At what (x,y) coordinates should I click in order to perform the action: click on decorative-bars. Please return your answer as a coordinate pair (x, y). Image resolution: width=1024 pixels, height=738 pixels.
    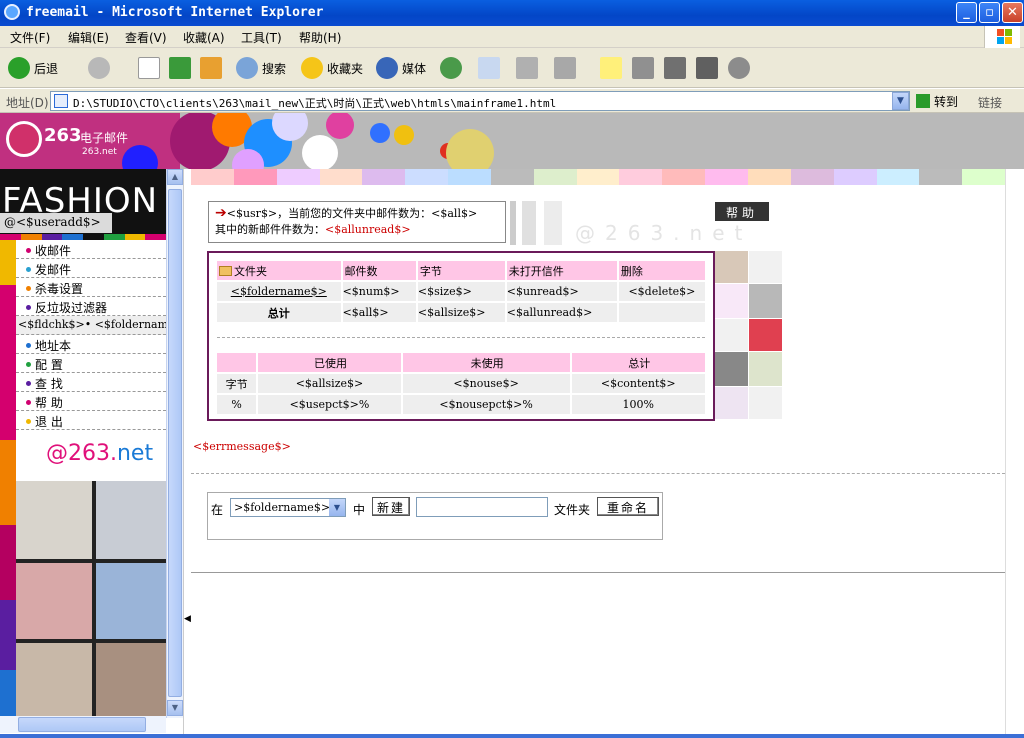
    Looking at the image, I should click on (538, 223).